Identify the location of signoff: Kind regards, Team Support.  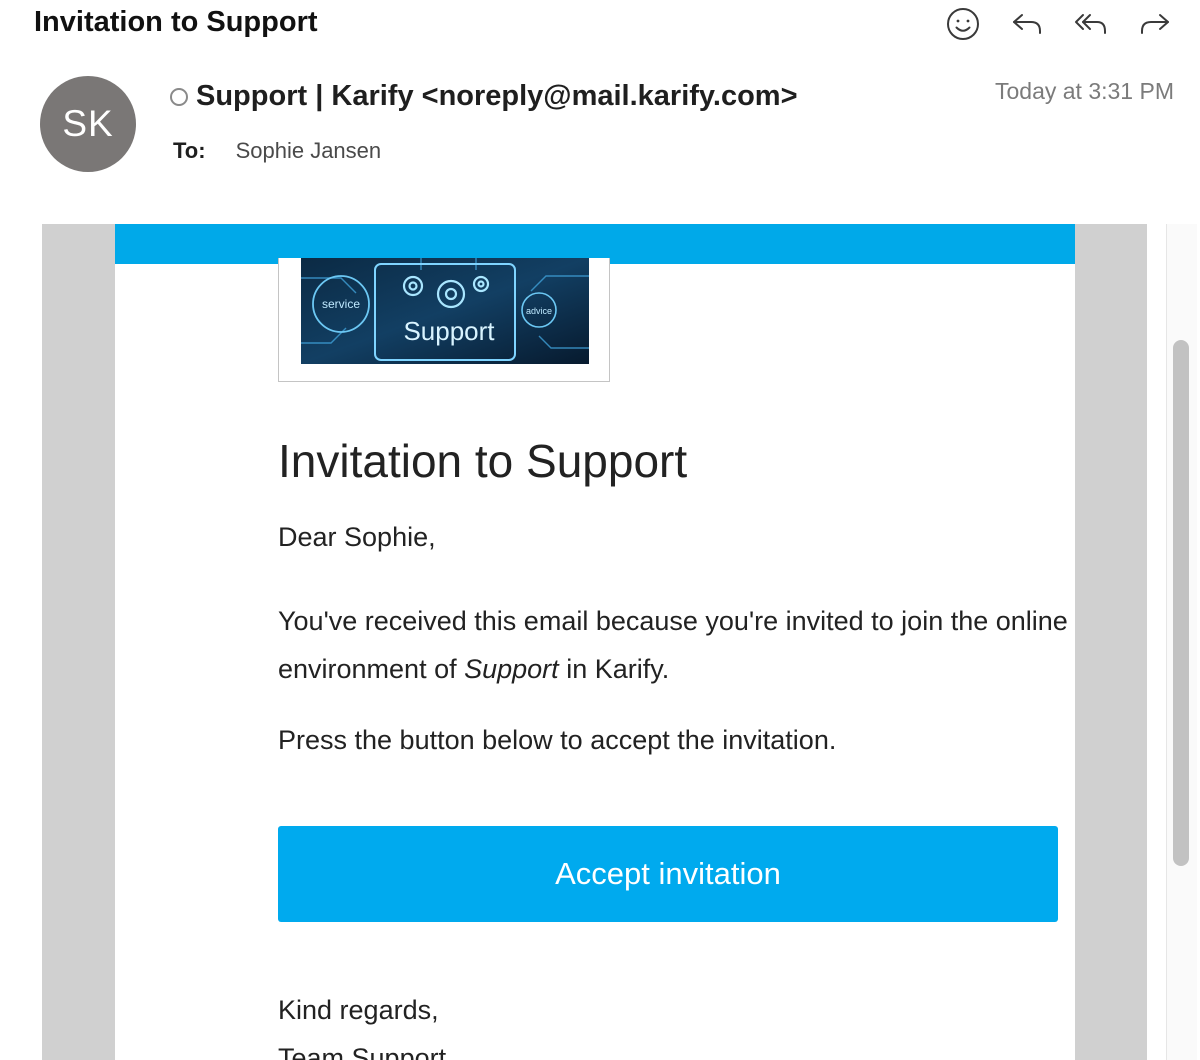
(362, 1023).